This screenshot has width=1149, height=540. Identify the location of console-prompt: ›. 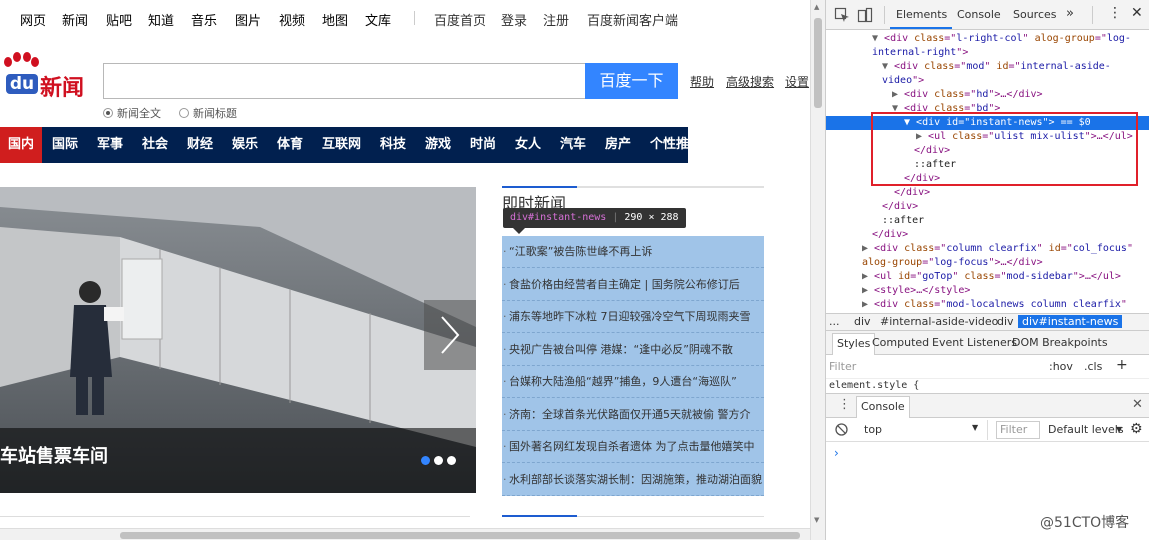
(836, 453).